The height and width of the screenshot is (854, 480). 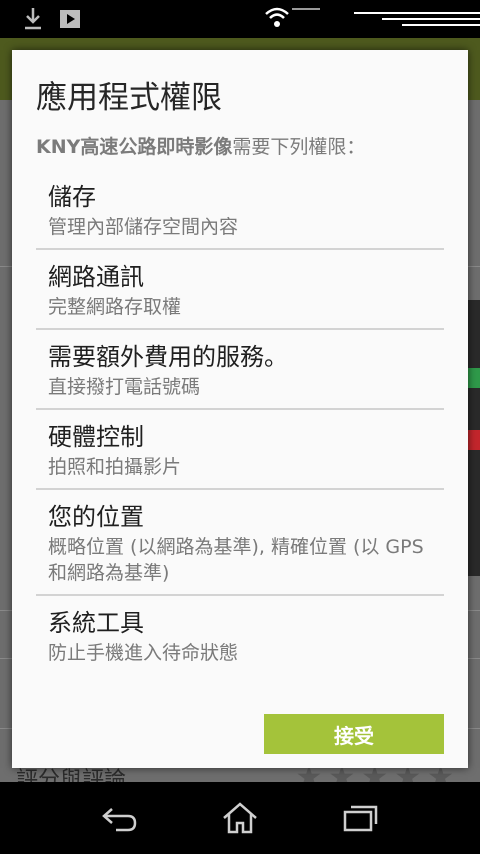 What do you see at coordinates (96, 437) in the screenshot?
I see `permission-title: 硬體控制` at bounding box center [96, 437].